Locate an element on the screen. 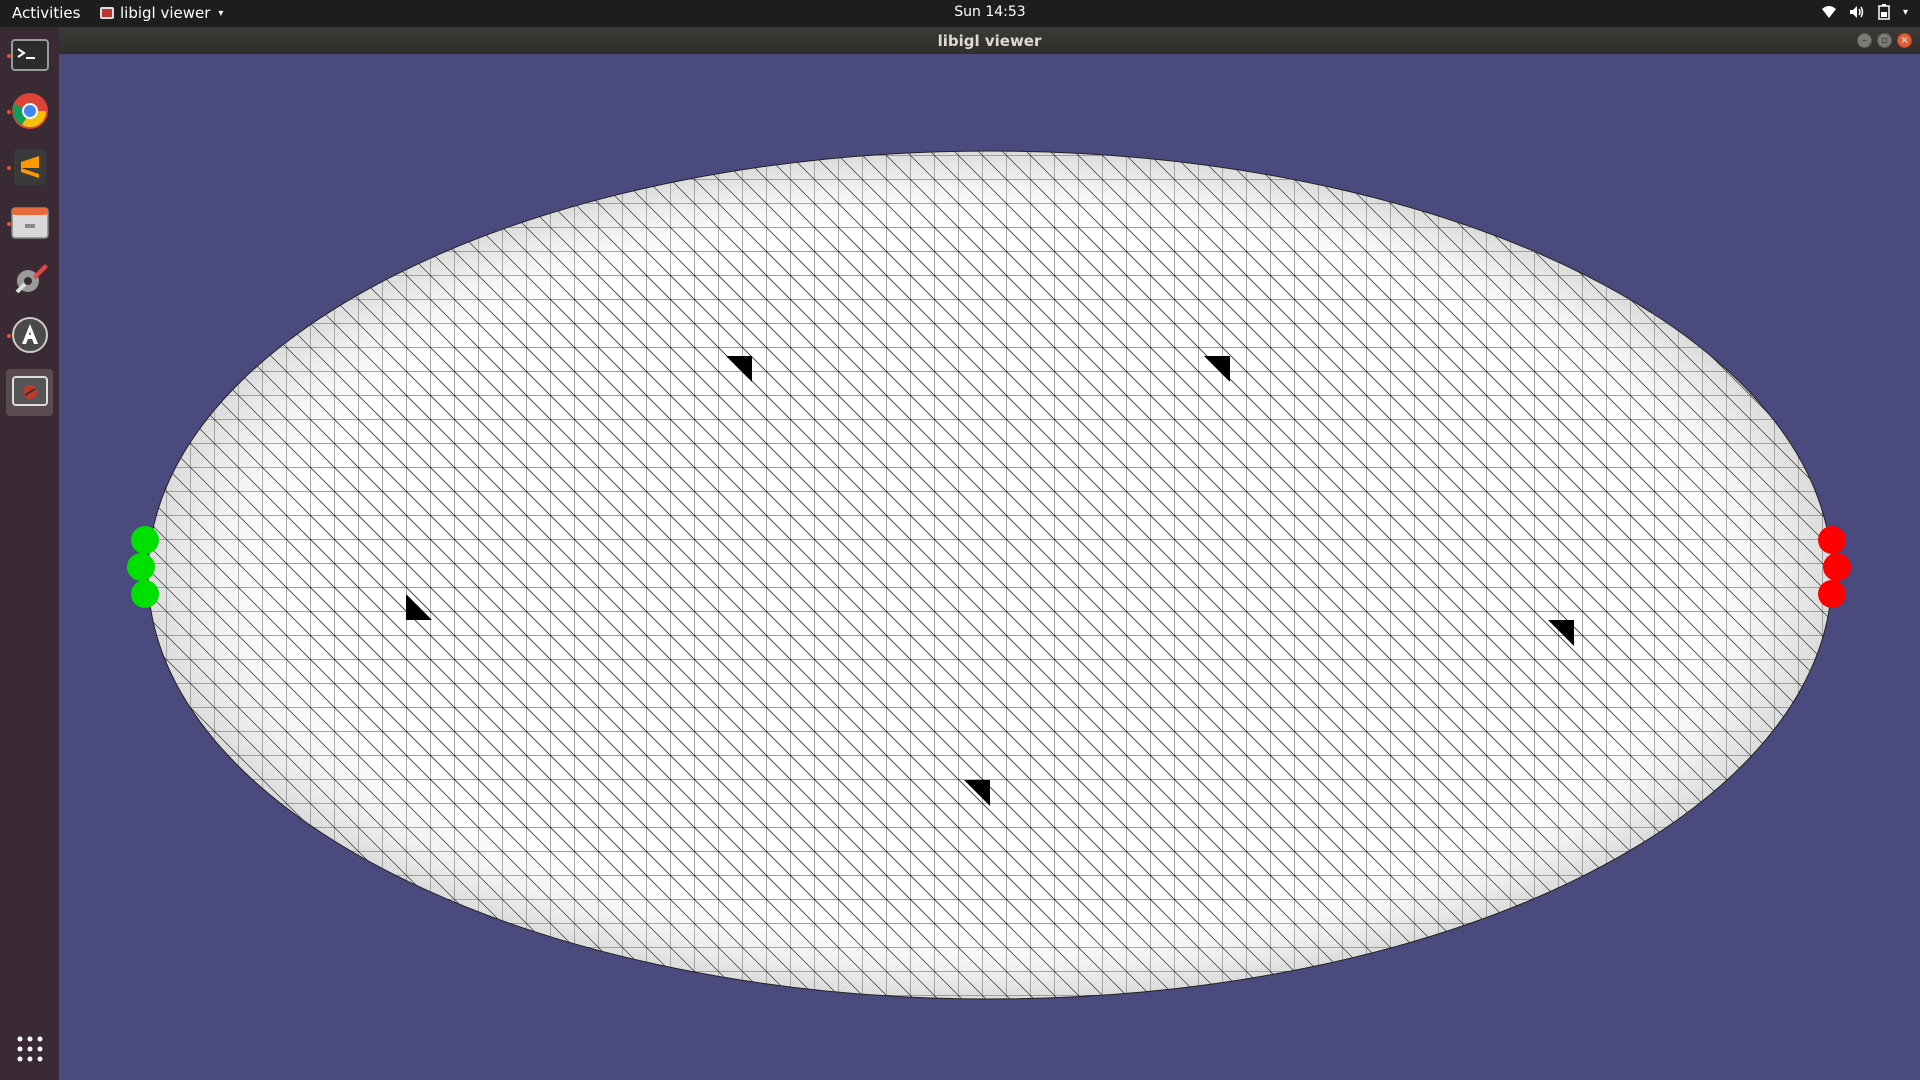 The height and width of the screenshot is (1080, 1920). wifi-icon is located at coordinates (1829, 12).